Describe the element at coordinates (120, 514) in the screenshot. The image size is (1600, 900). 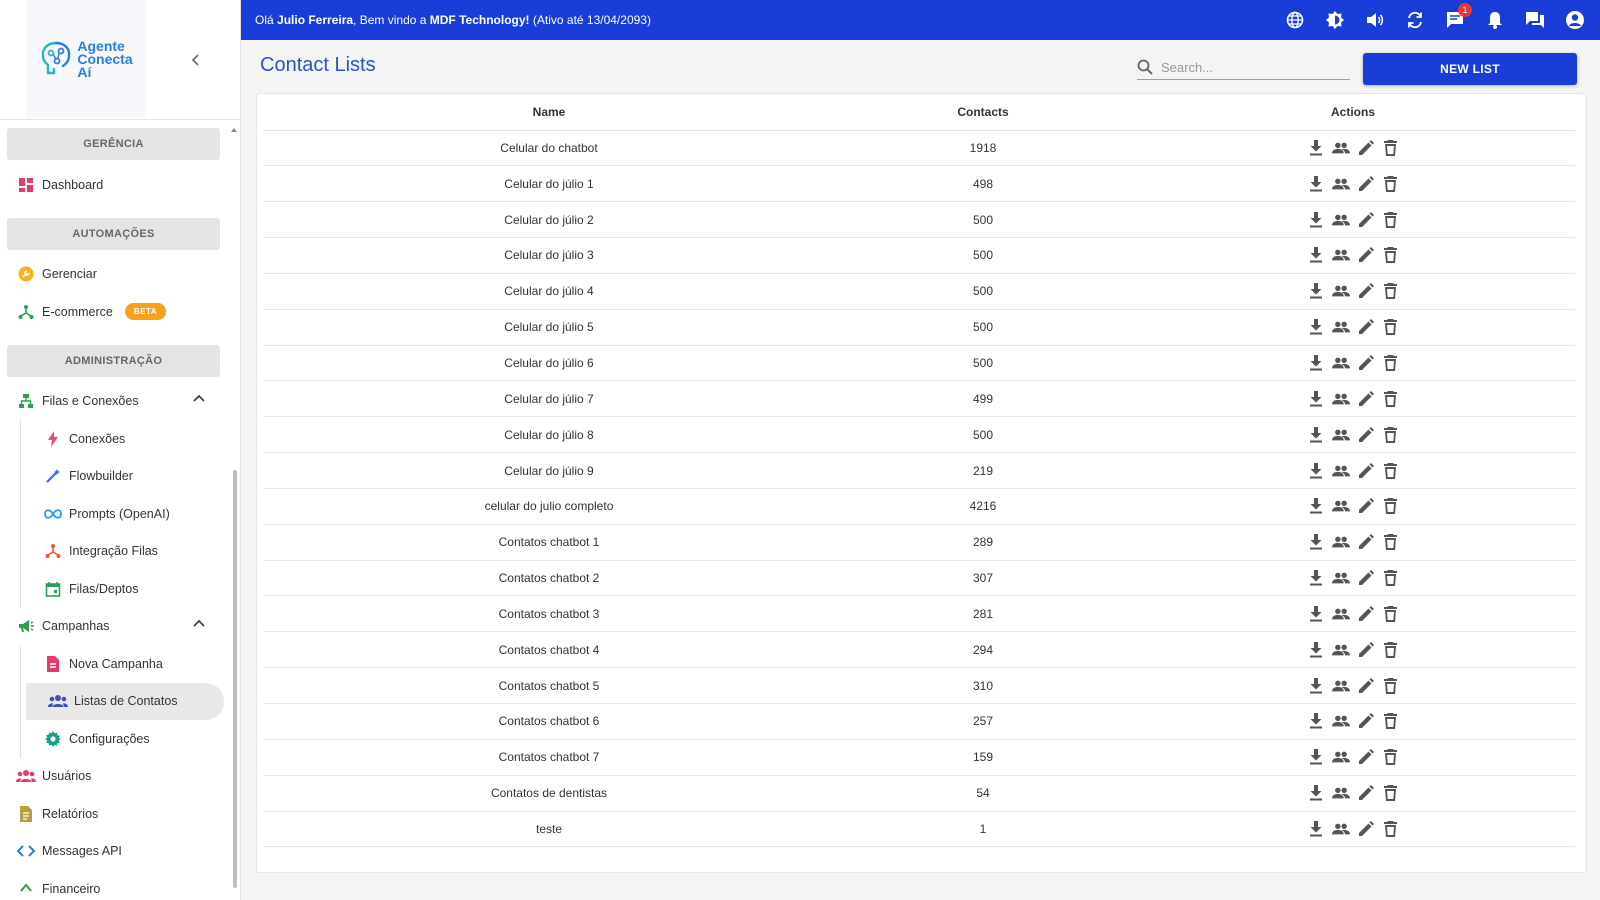
I see `sidebar-item-prompts: Prompts (OpenAI)` at that location.